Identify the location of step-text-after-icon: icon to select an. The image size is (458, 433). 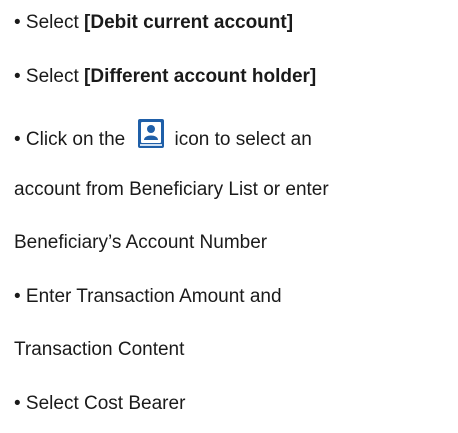
(243, 140).